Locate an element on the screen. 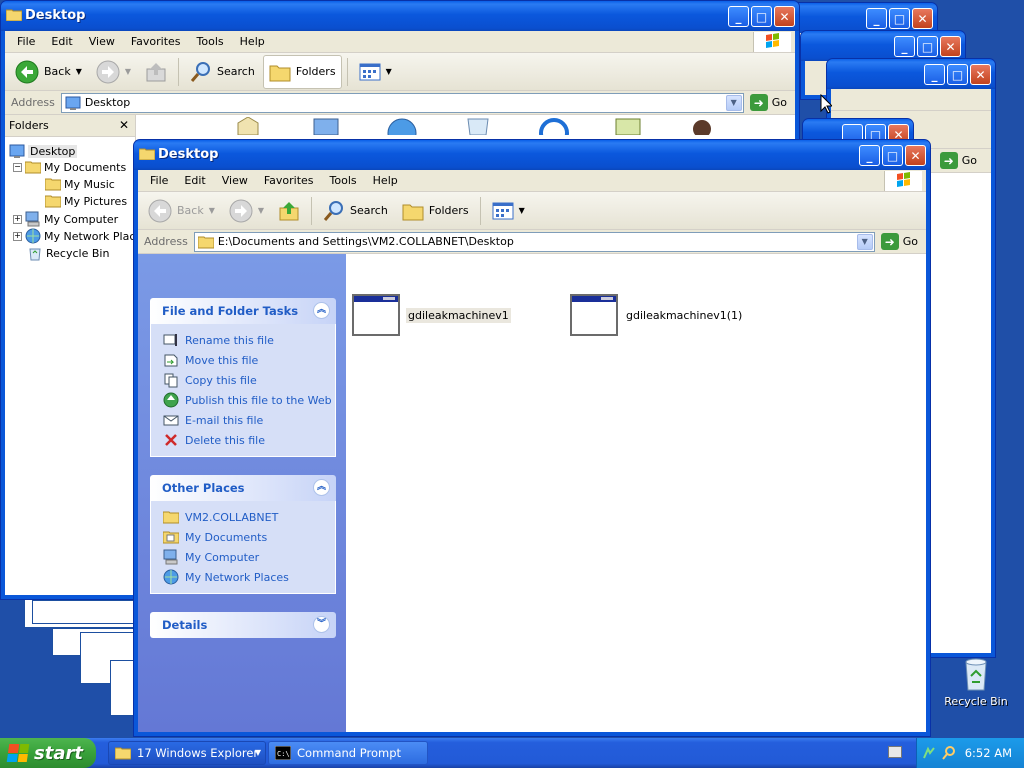 The width and height of the screenshot is (1024, 768). address-input: Desktop ▼ is located at coordinates (402, 102).